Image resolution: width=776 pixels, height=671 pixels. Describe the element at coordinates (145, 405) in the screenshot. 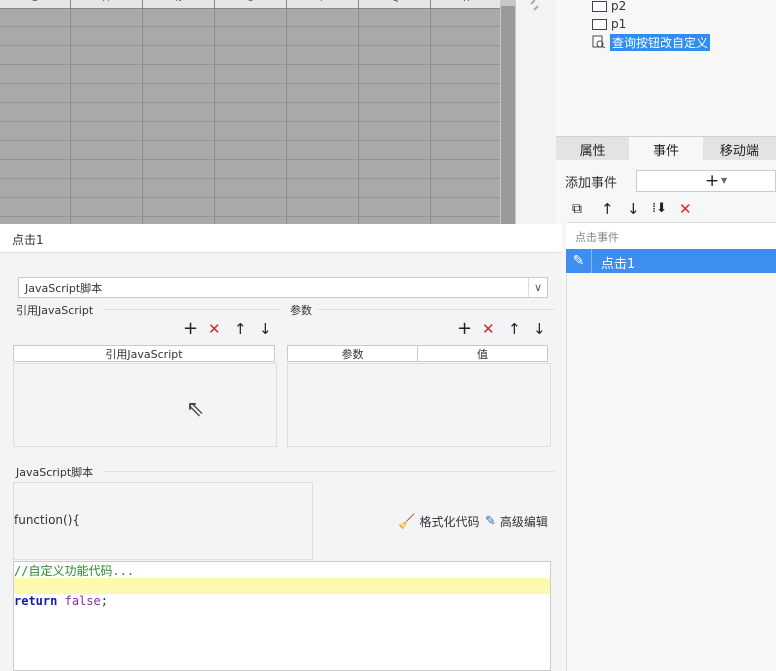

I see `ref-js-table-body` at that location.